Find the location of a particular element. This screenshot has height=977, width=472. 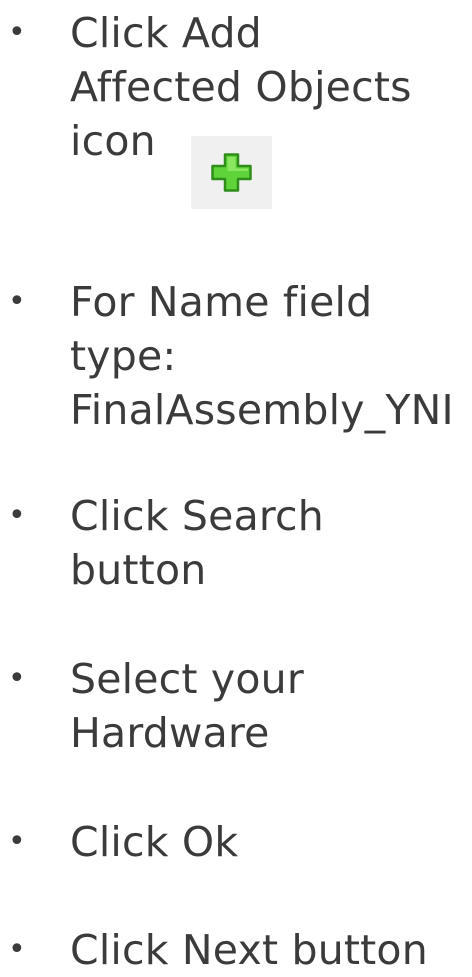

step-line: Click Search is located at coordinates (197, 516).